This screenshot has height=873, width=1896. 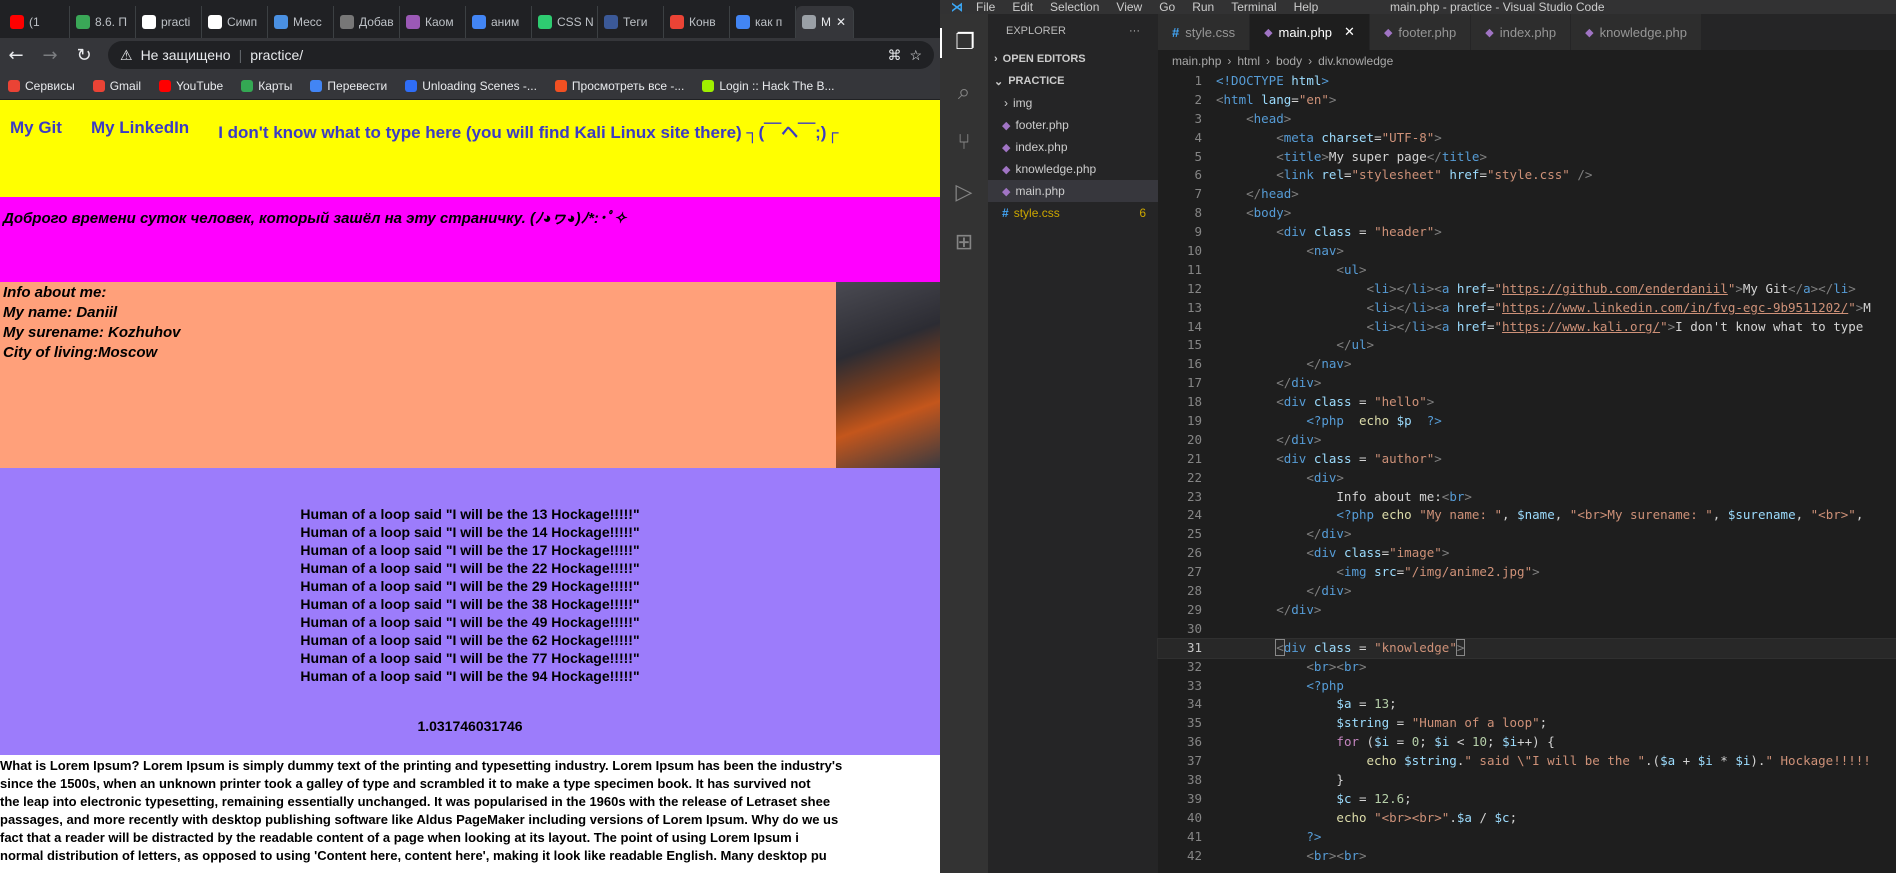 I want to click on file-item: ◆ index.php, so click(x=1073, y=147).